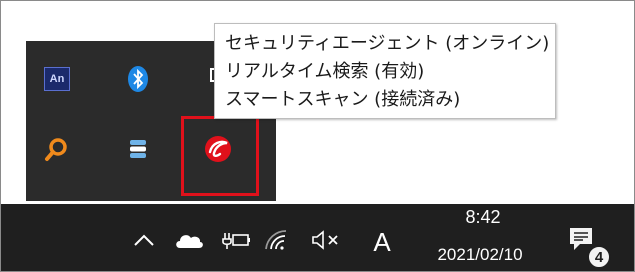 The width and height of the screenshot is (635, 272). Describe the element at coordinates (387, 43) in the screenshot. I see `tooltip-line-status: セキュリティエージェント (オンライン)` at that location.